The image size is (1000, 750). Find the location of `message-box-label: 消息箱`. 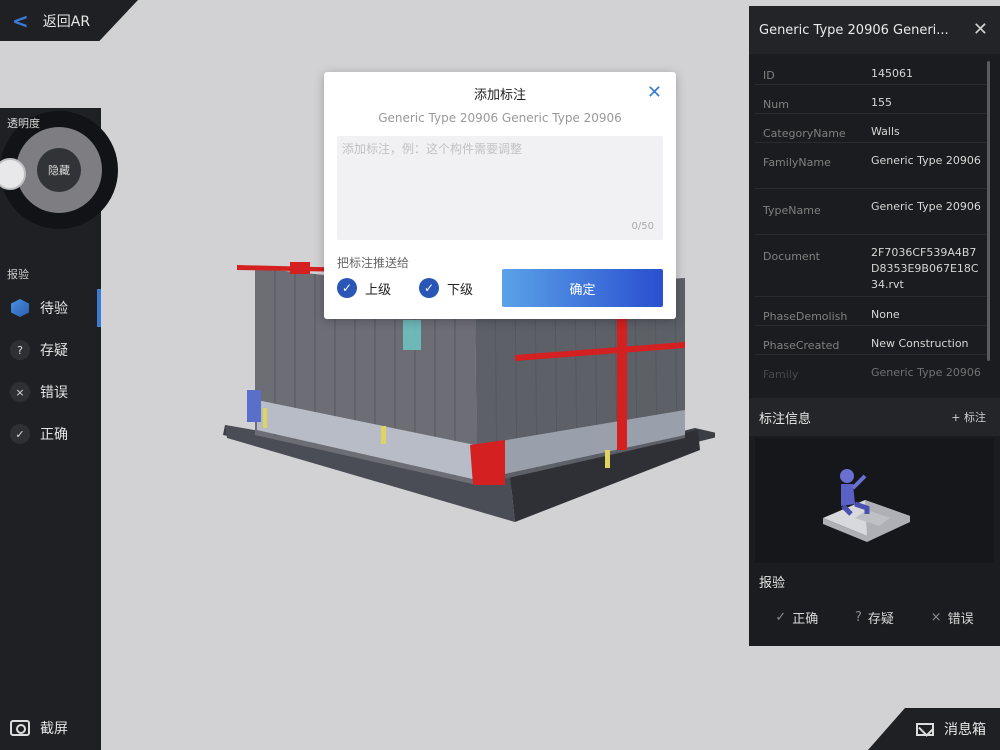

message-box-label: 消息箱 is located at coordinates (965, 730).